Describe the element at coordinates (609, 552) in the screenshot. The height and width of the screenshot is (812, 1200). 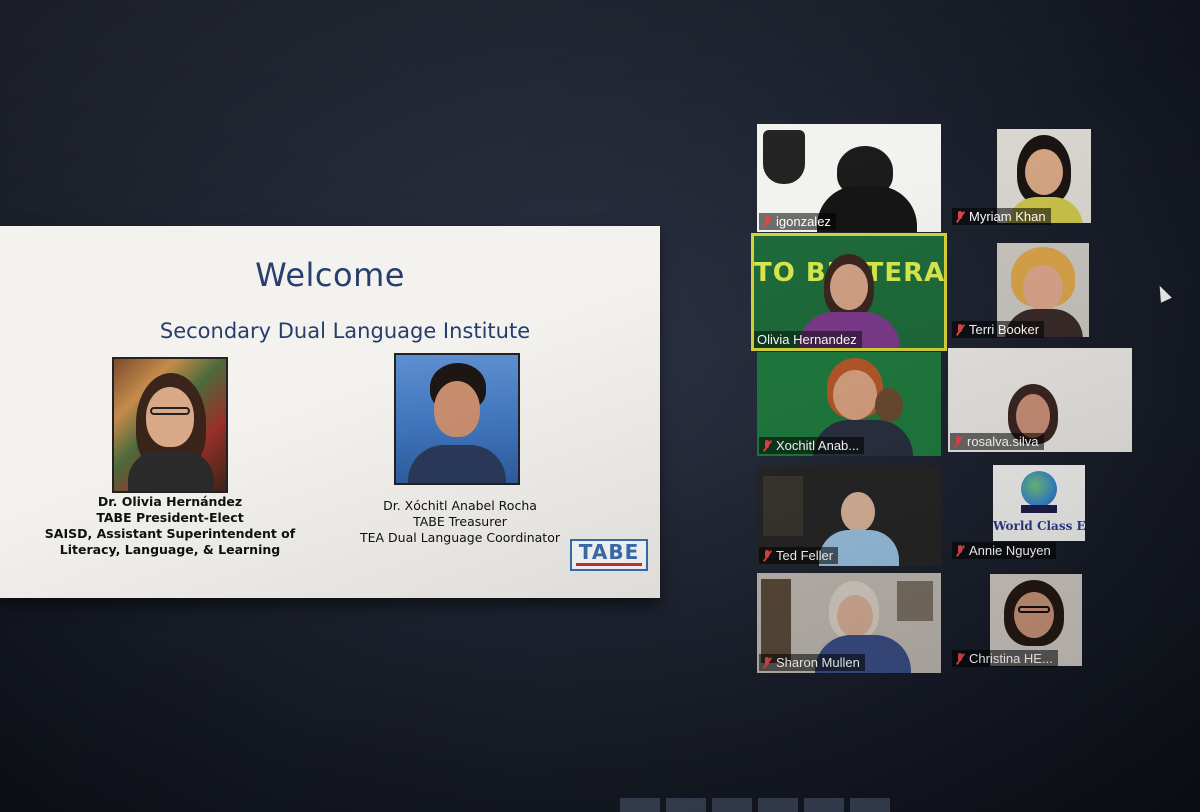
I see `tabe-logo-text: TABE` at that location.